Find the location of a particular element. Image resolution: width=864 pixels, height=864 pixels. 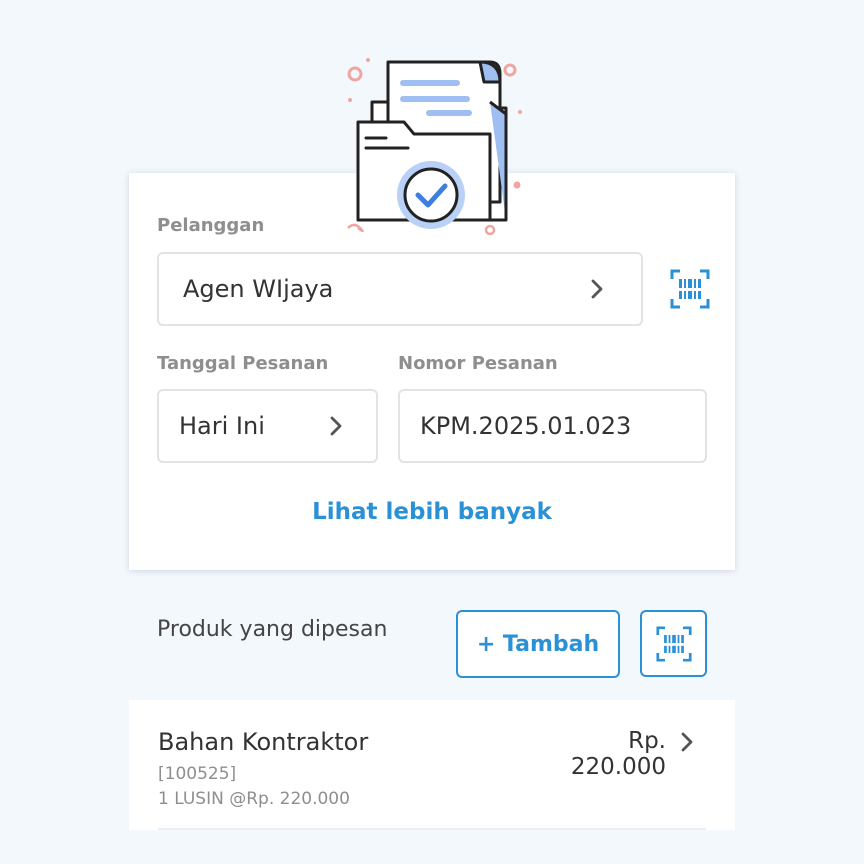

customer-barcode-button is located at coordinates (690, 289).